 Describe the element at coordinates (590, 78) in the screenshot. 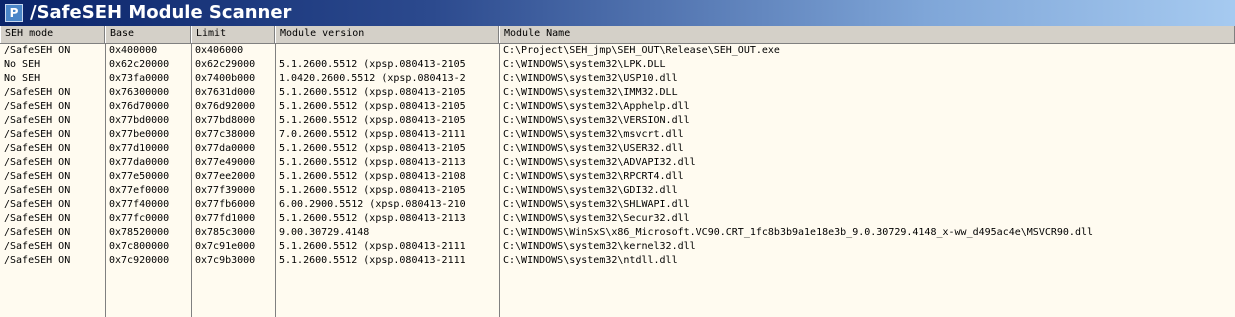

I see `module-name-cell: C:\WINDOWS\system32\USP10.dll` at that location.